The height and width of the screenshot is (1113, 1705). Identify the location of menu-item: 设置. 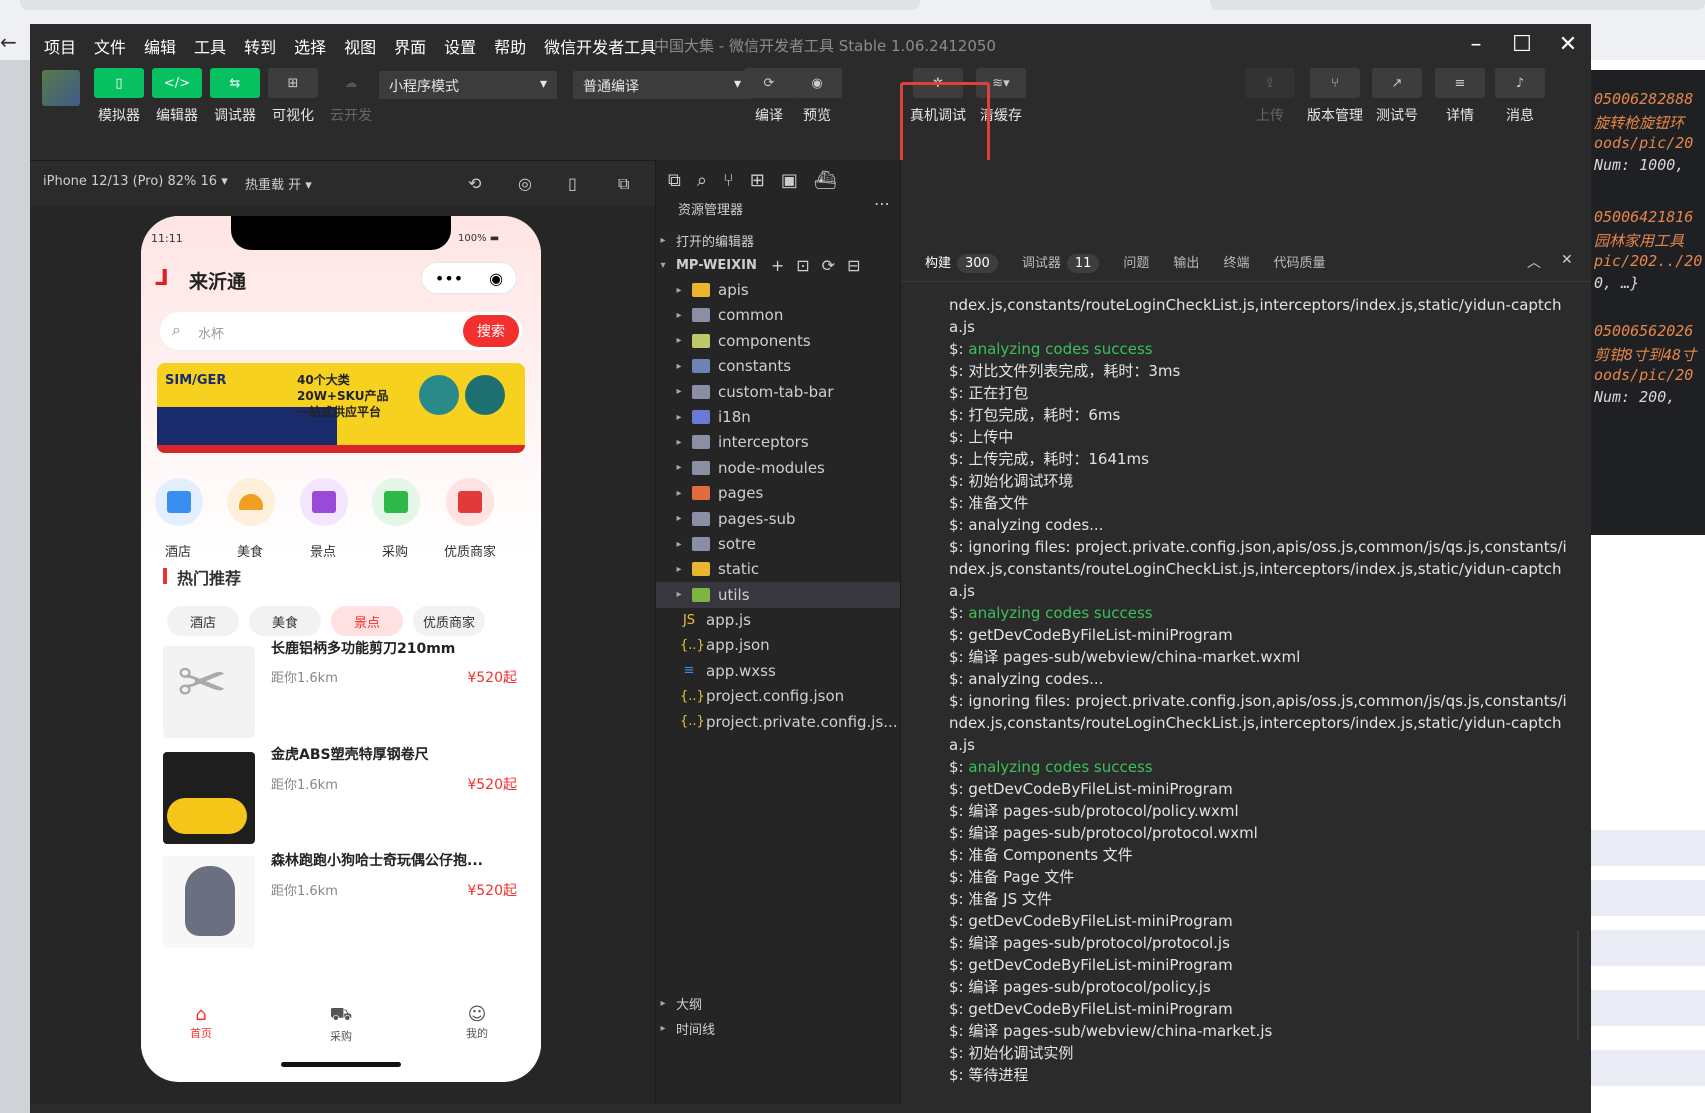
(460, 46).